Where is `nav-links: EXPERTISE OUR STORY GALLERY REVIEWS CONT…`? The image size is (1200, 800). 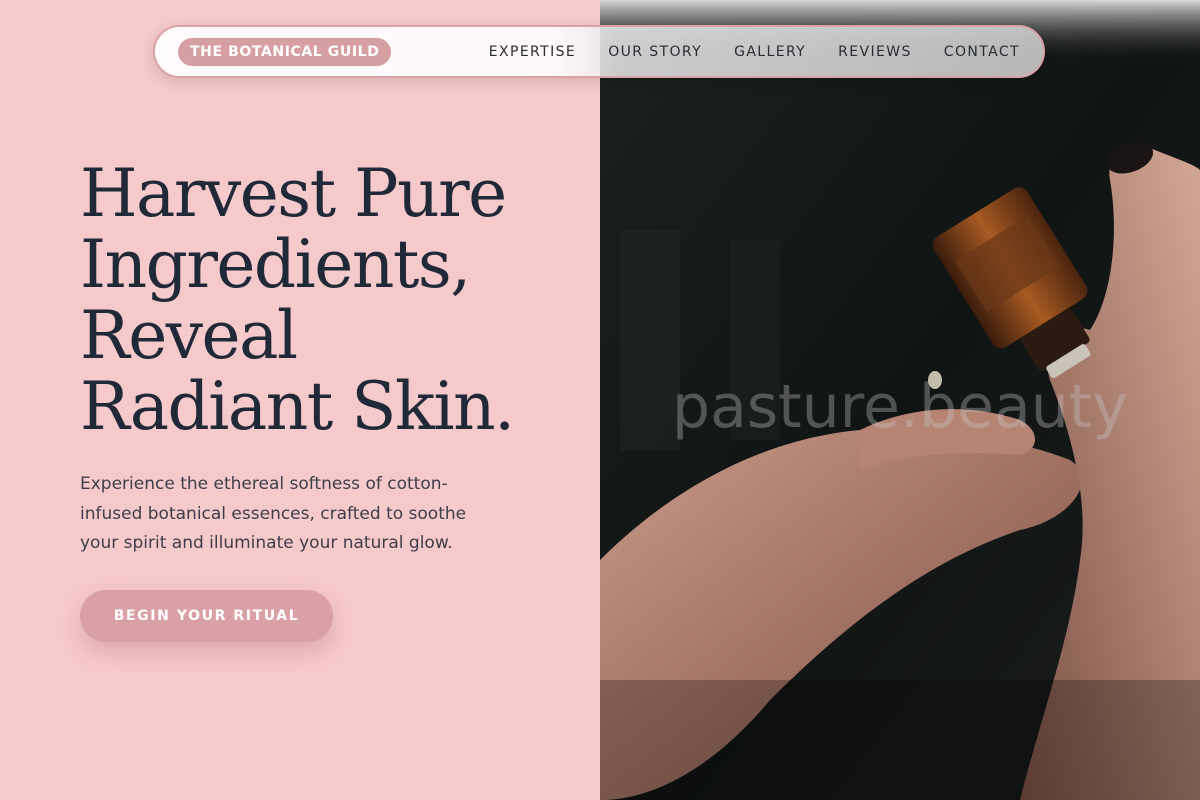
nav-links: EXPERTISE OUR STORY GALLERY REVIEWS CONT… is located at coordinates (754, 51).